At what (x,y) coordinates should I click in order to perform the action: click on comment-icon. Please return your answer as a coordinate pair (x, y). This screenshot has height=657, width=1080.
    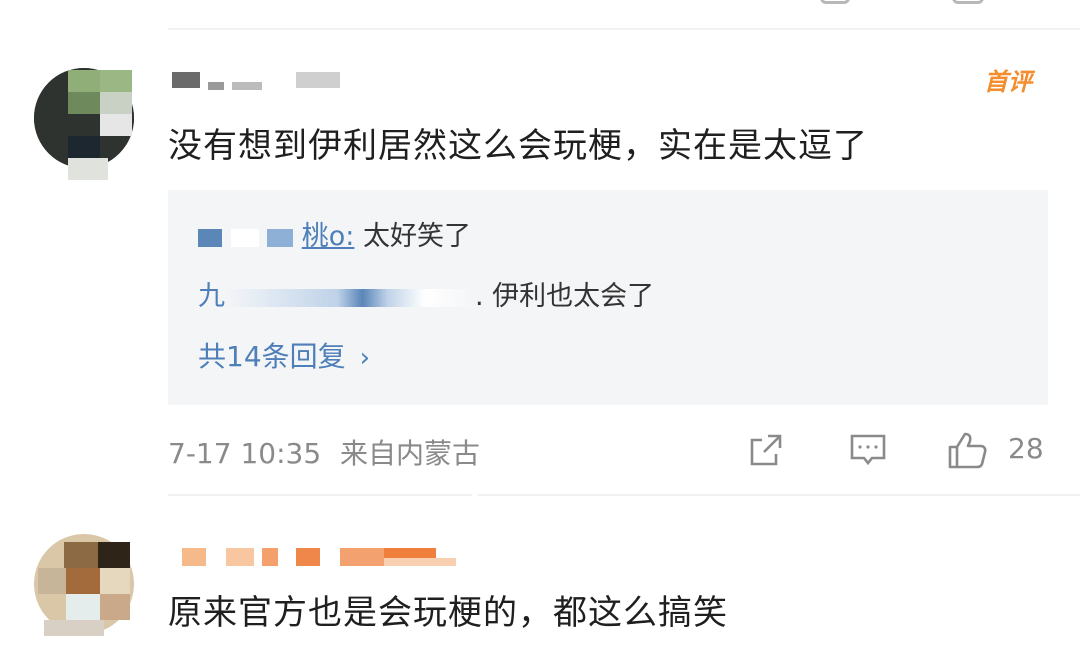
    Looking at the image, I should click on (868, 450).